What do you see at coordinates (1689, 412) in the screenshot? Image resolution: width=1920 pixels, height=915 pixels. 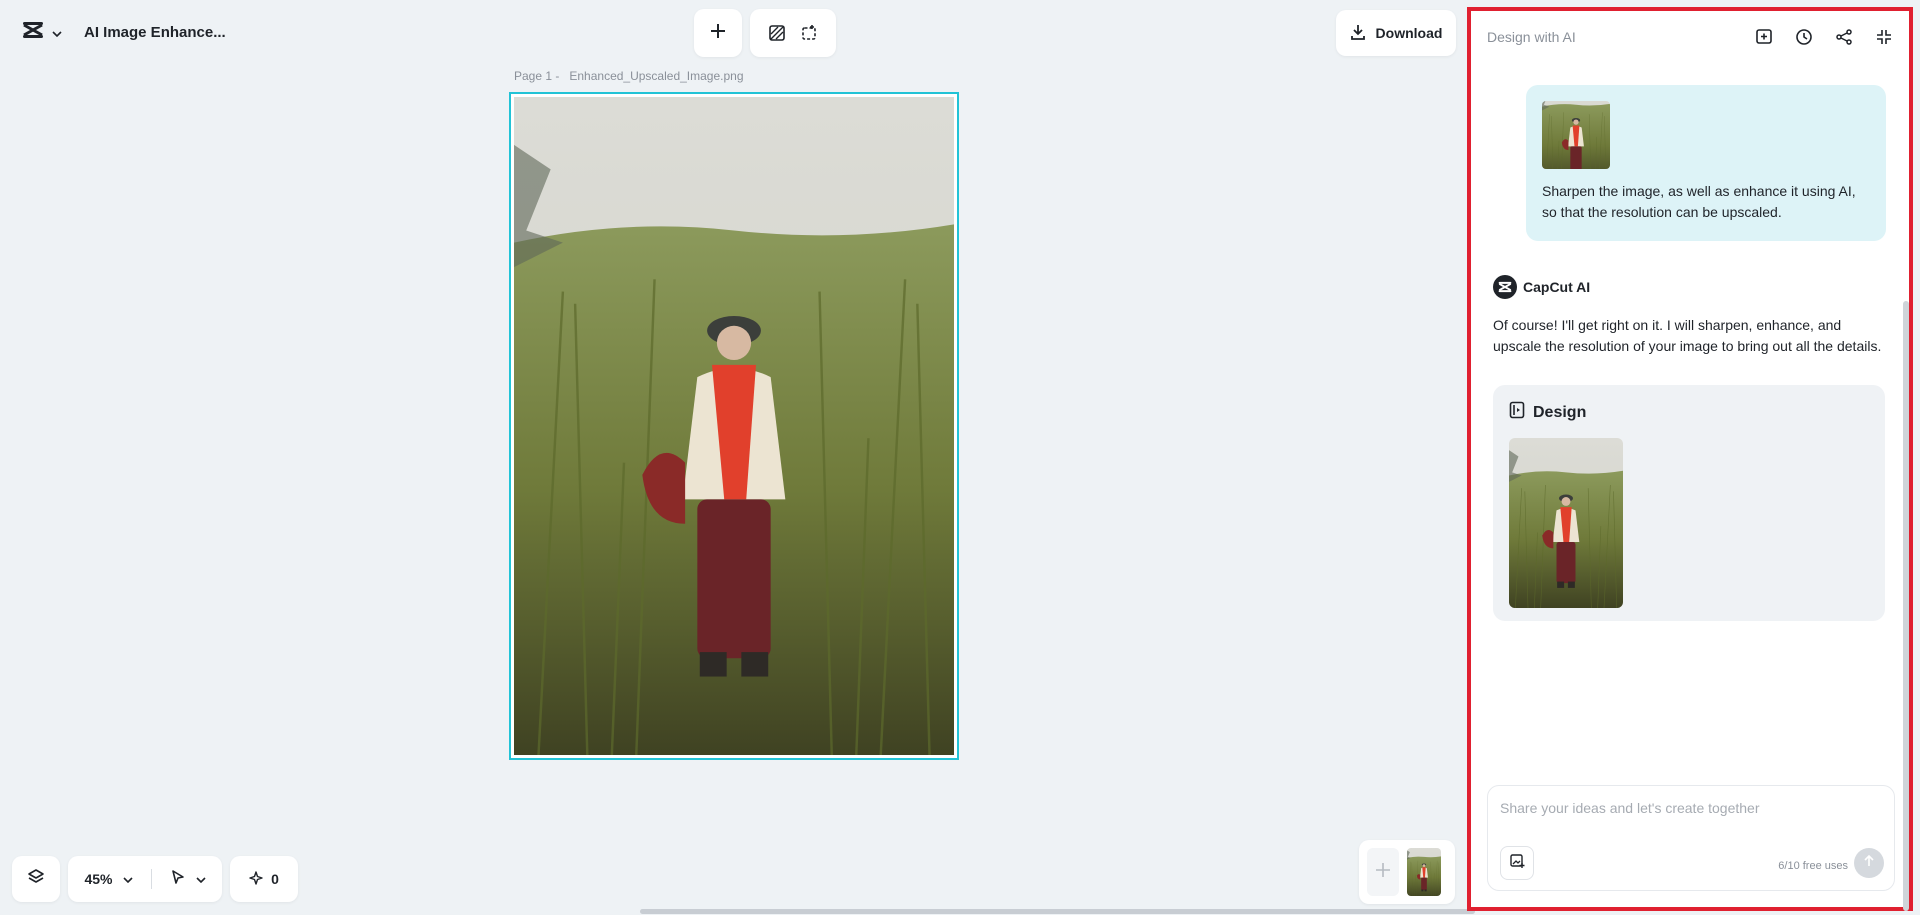 I see `design-card-header: Design` at bounding box center [1689, 412].